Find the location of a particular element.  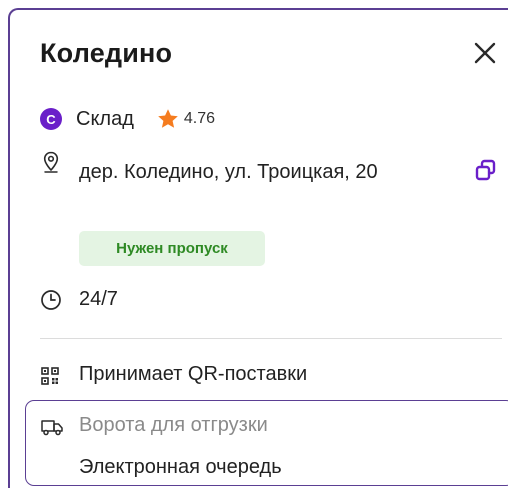

rating-value: 4.76 is located at coordinates (199, 118).